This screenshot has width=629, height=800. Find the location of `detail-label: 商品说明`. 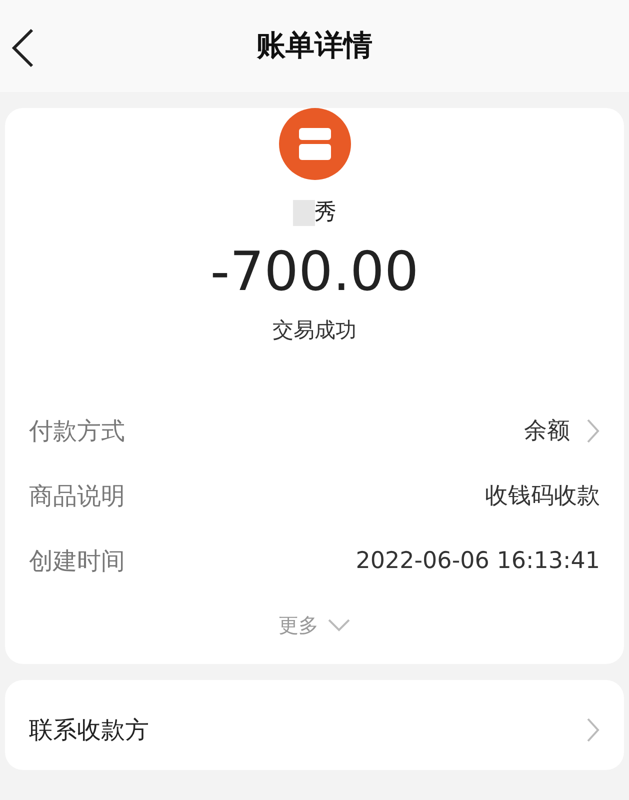

detail-label: 商品说明 is located at coordinates (77, 496).